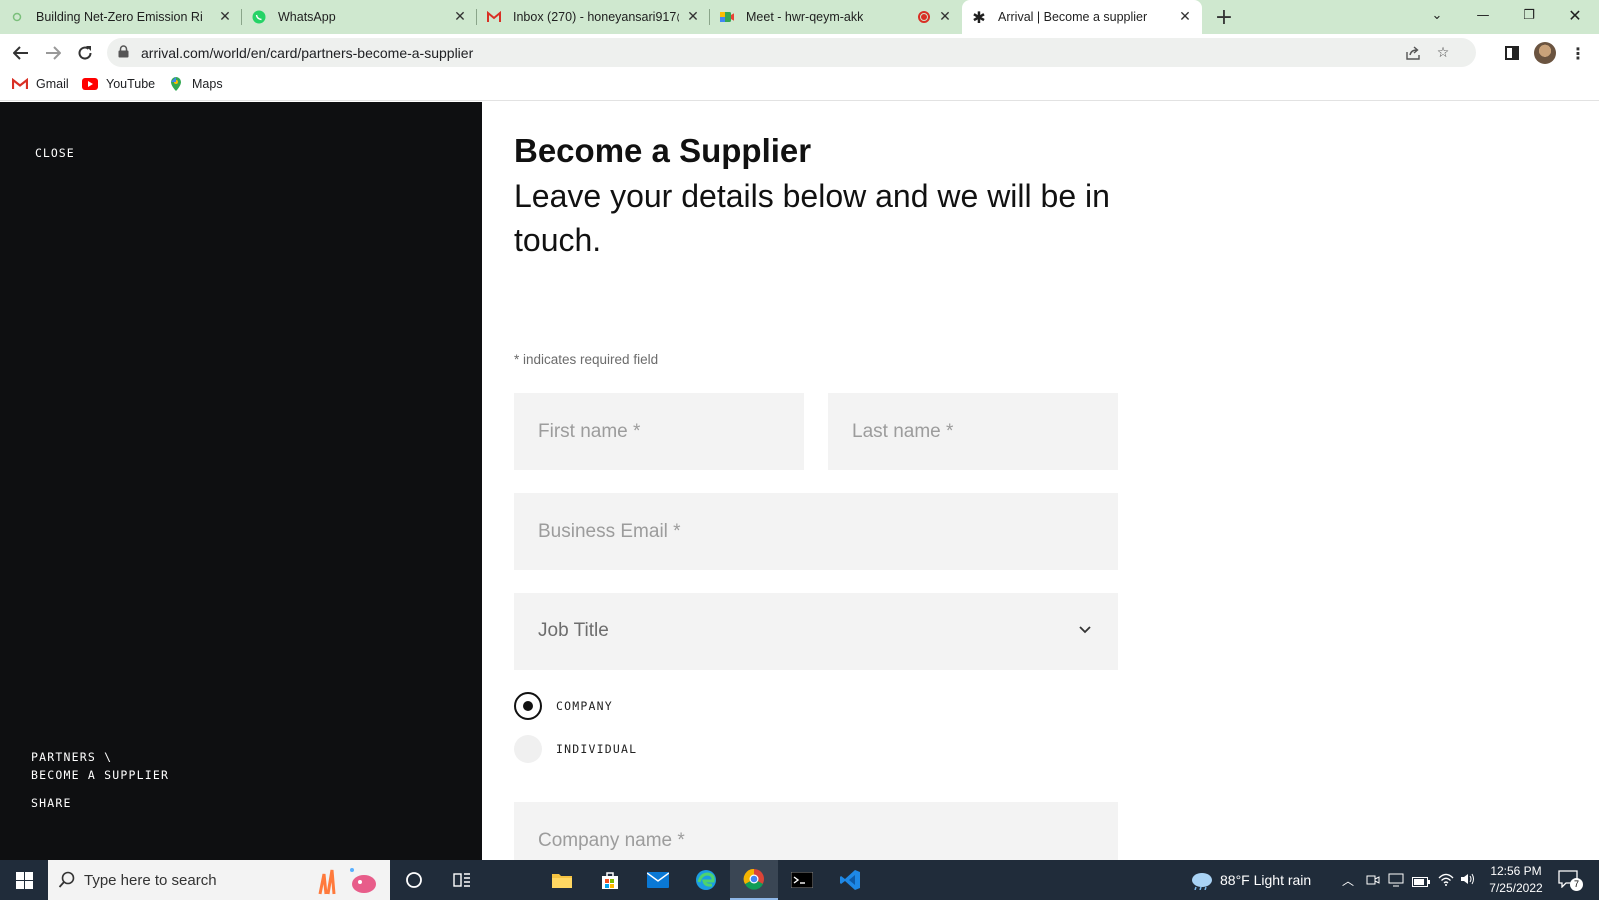 This screenshot has height=901, width=1599. What do you see at coordinates (259, 17) in the screenshot?
I see `whatsapp-icon` at bounding box center [259, 17].